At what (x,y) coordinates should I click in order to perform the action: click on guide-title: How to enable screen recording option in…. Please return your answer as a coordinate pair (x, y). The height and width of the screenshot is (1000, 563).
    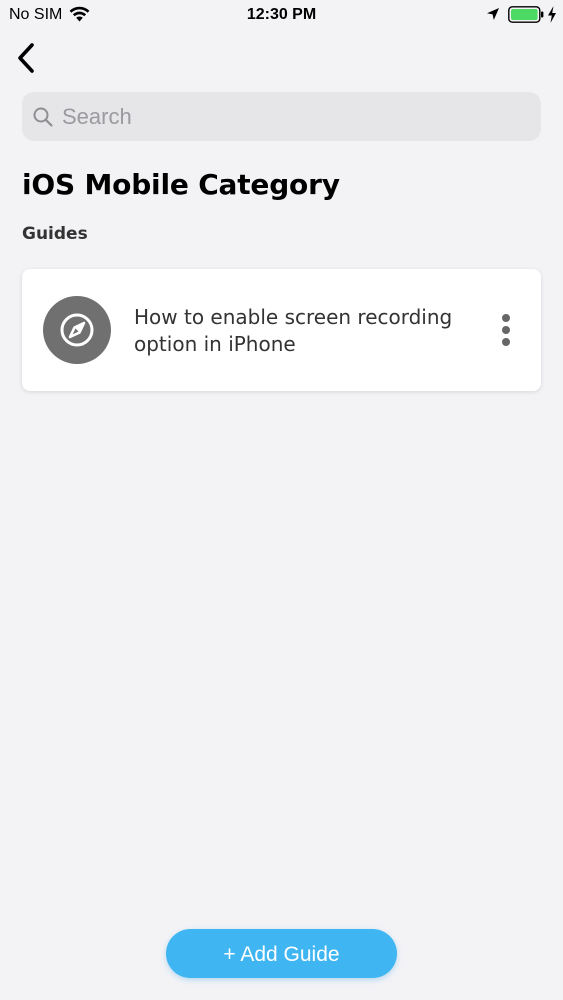
    Looking at the image, I should click on (293, 330).